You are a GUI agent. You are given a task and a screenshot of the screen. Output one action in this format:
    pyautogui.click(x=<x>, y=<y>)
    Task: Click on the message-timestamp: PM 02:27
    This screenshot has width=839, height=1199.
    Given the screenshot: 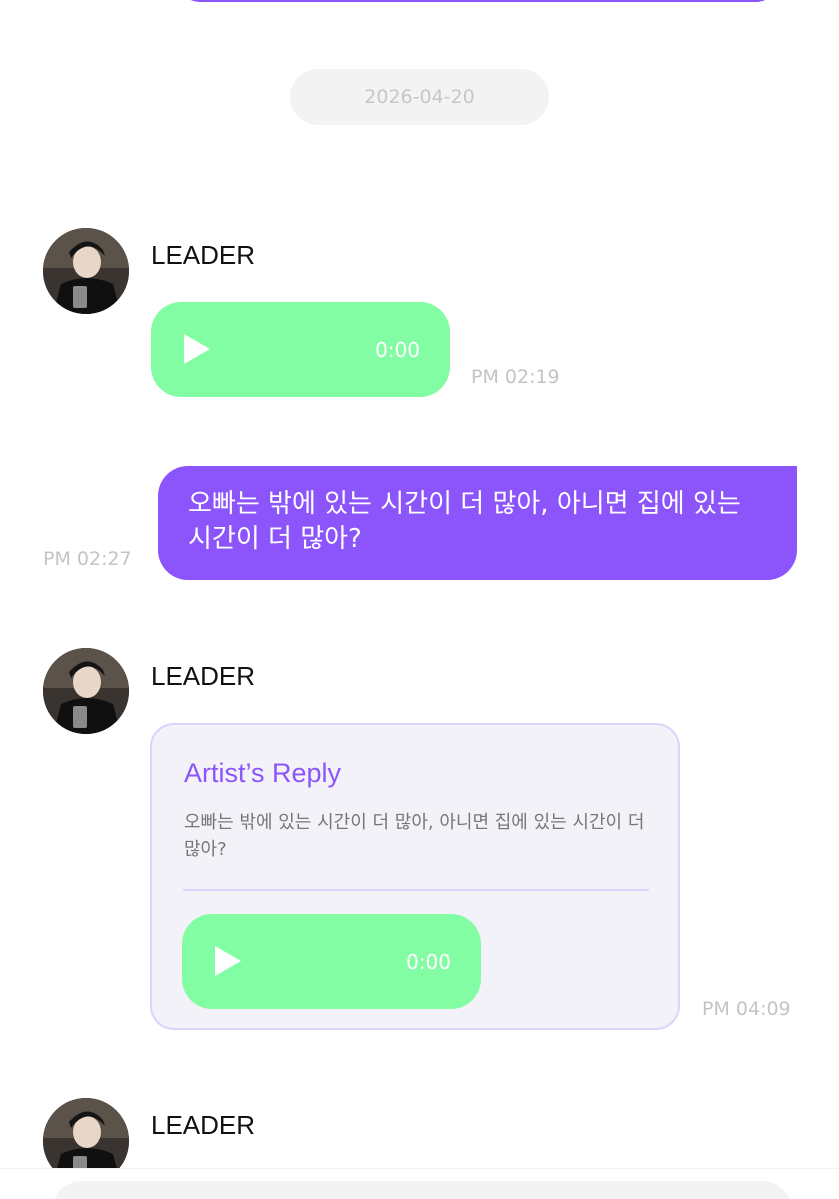 What is the action you would take?
    pyautogui.click(x=87, y=559)
    